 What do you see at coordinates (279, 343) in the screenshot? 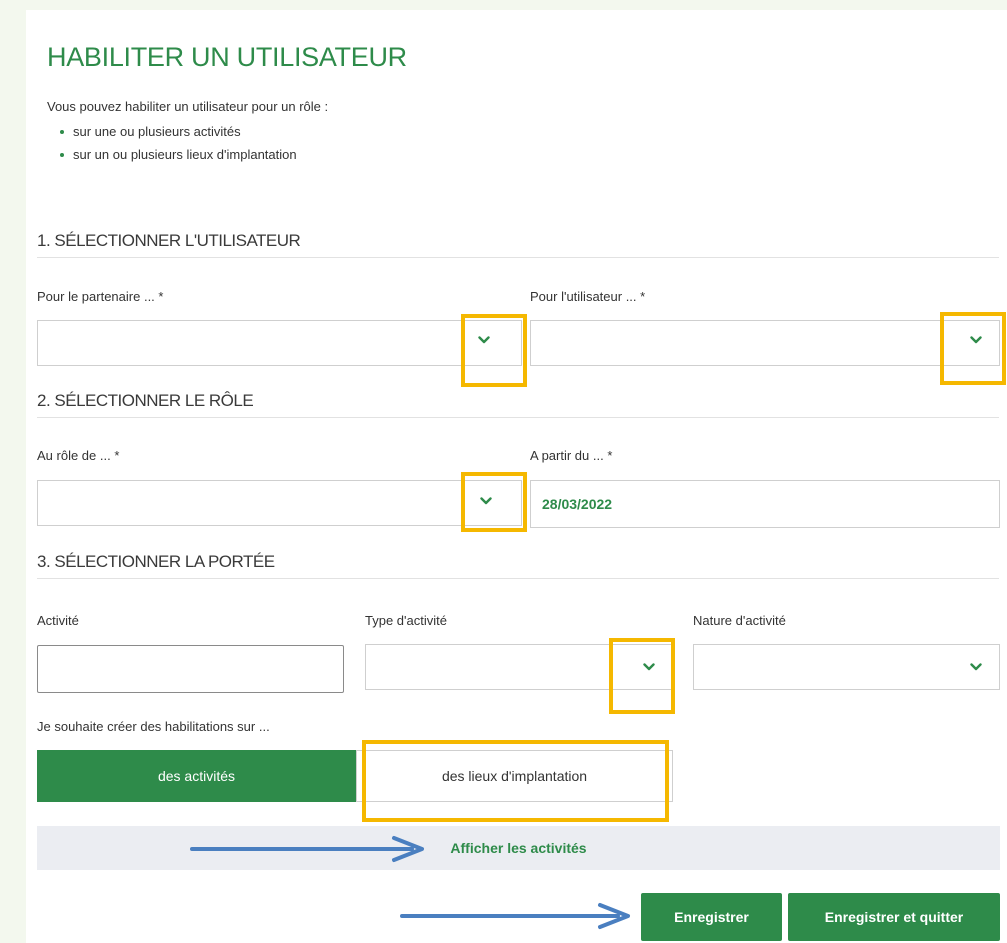
I see `partner-select` at bounding box center [279, 343].